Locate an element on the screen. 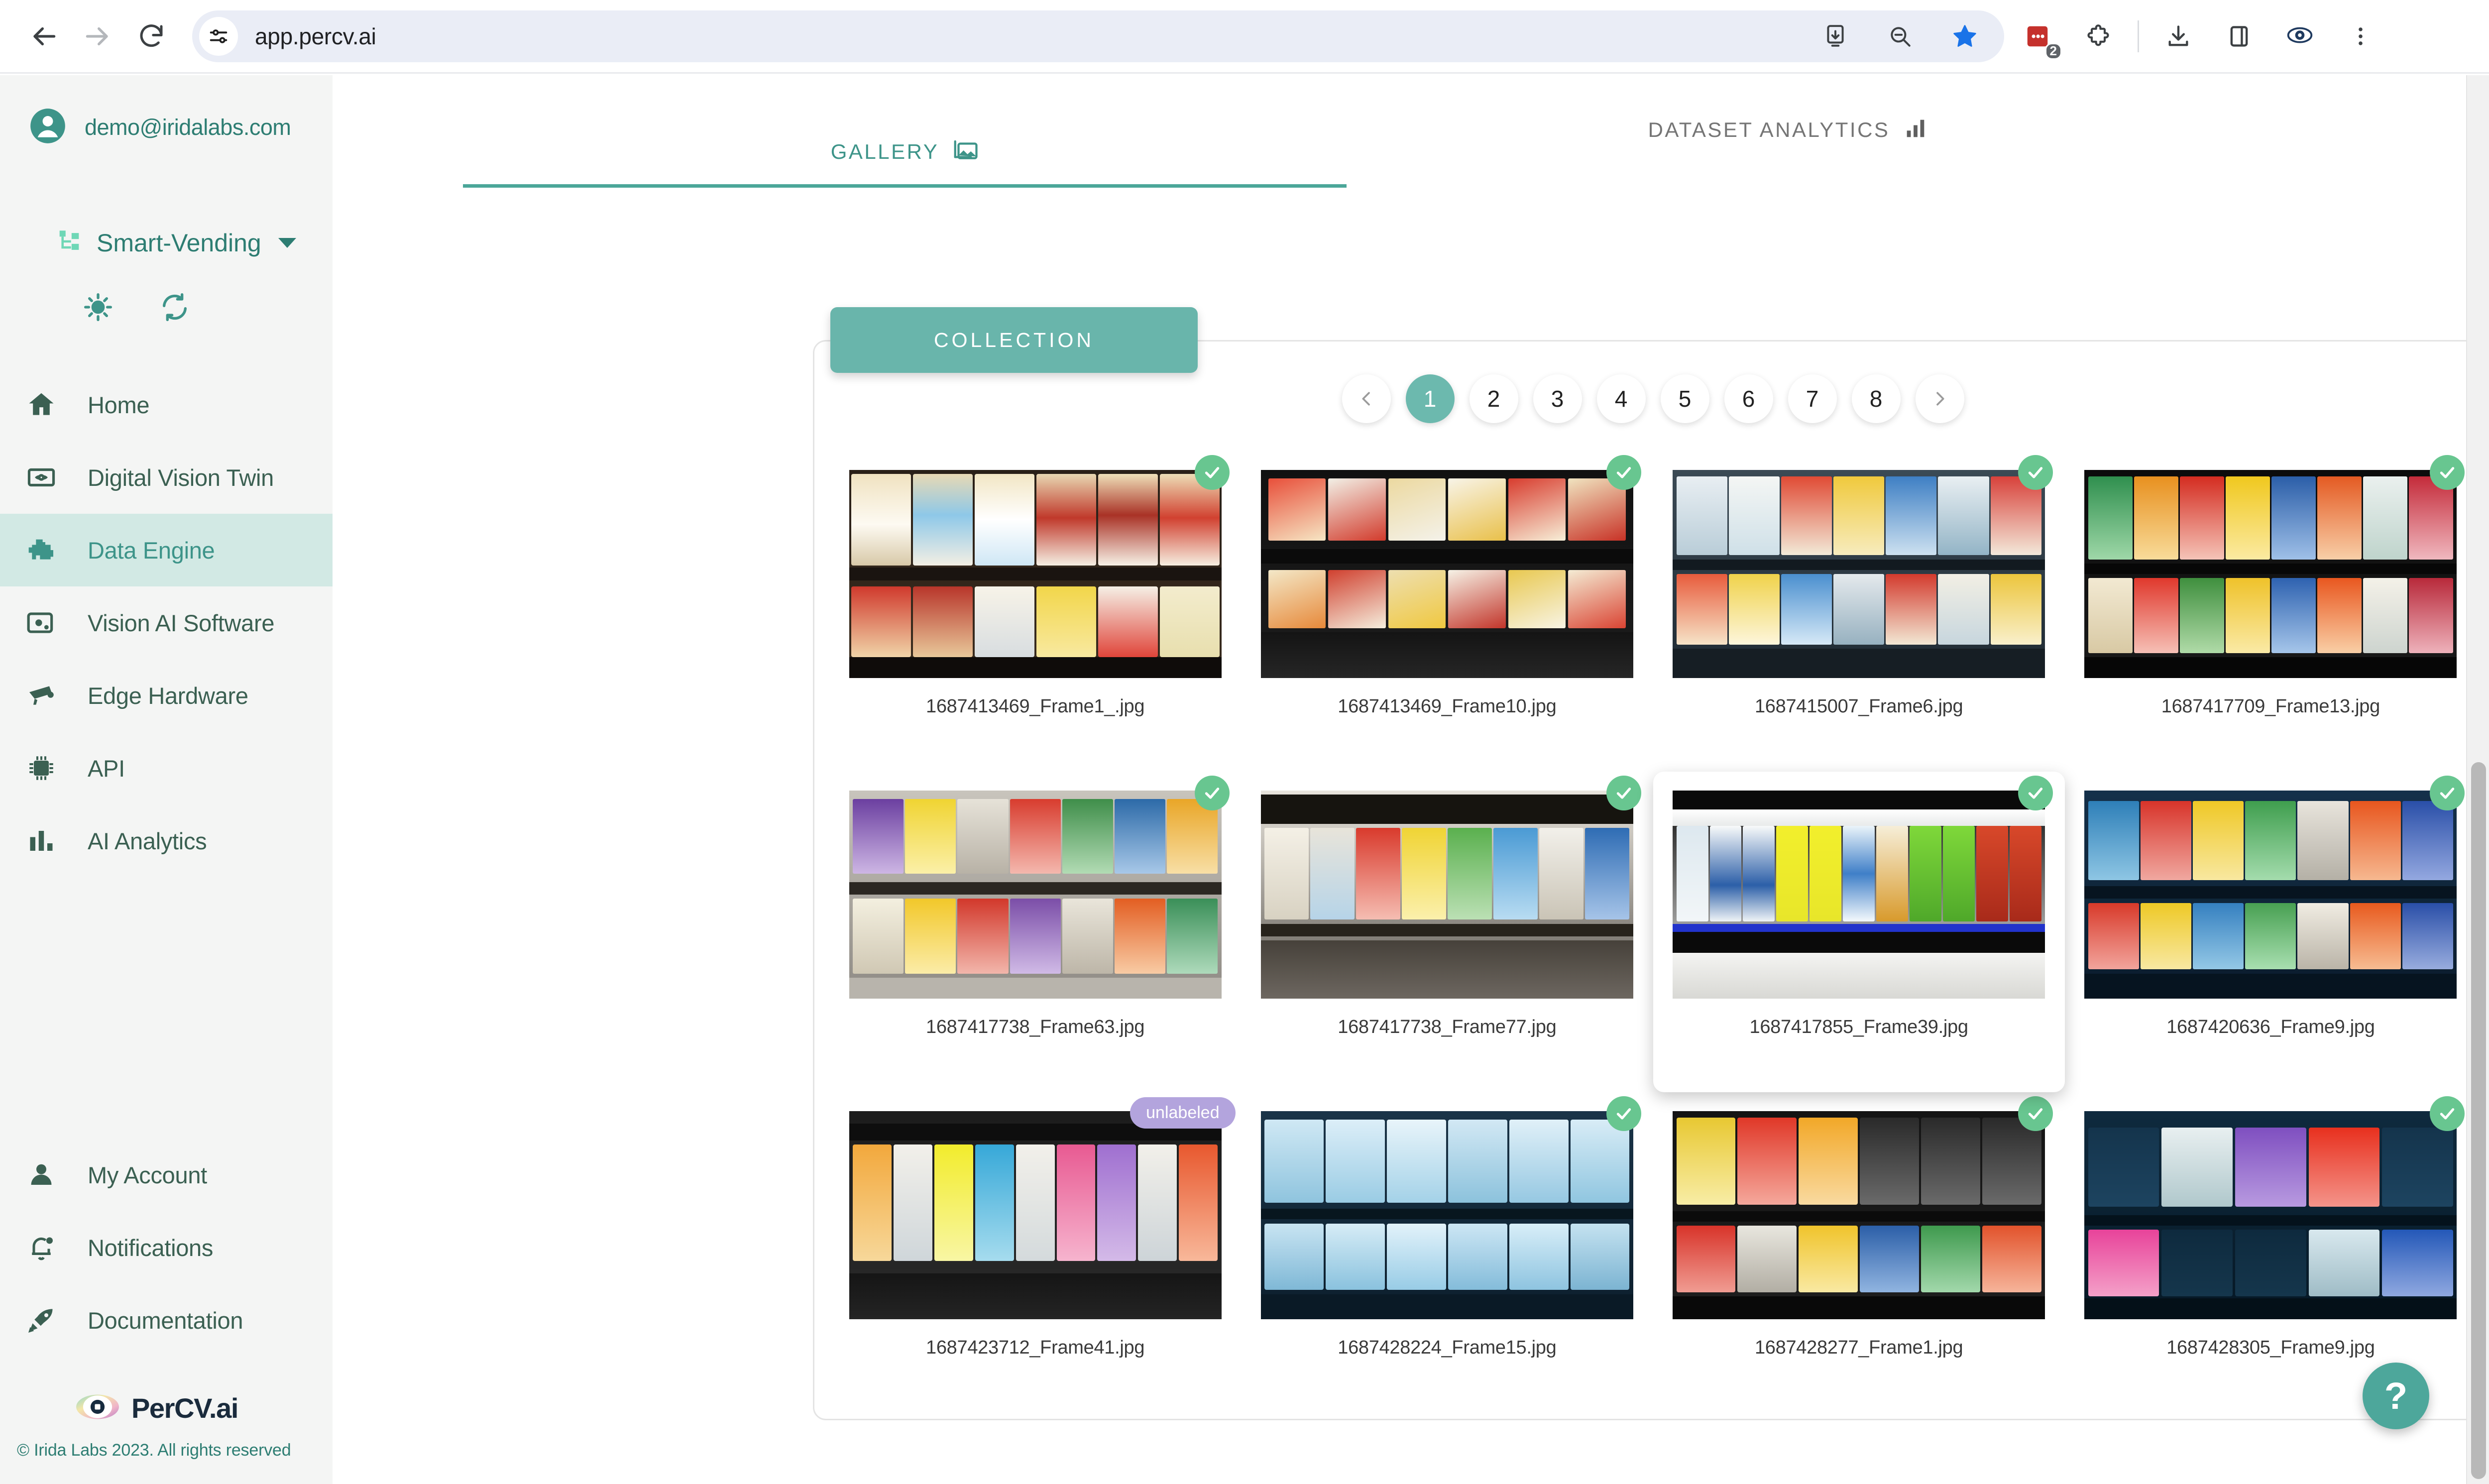 The width and height of the screenshot is (2489, 1484). sidebar-item-label: Notifications is located at coordinates (151, 1247).